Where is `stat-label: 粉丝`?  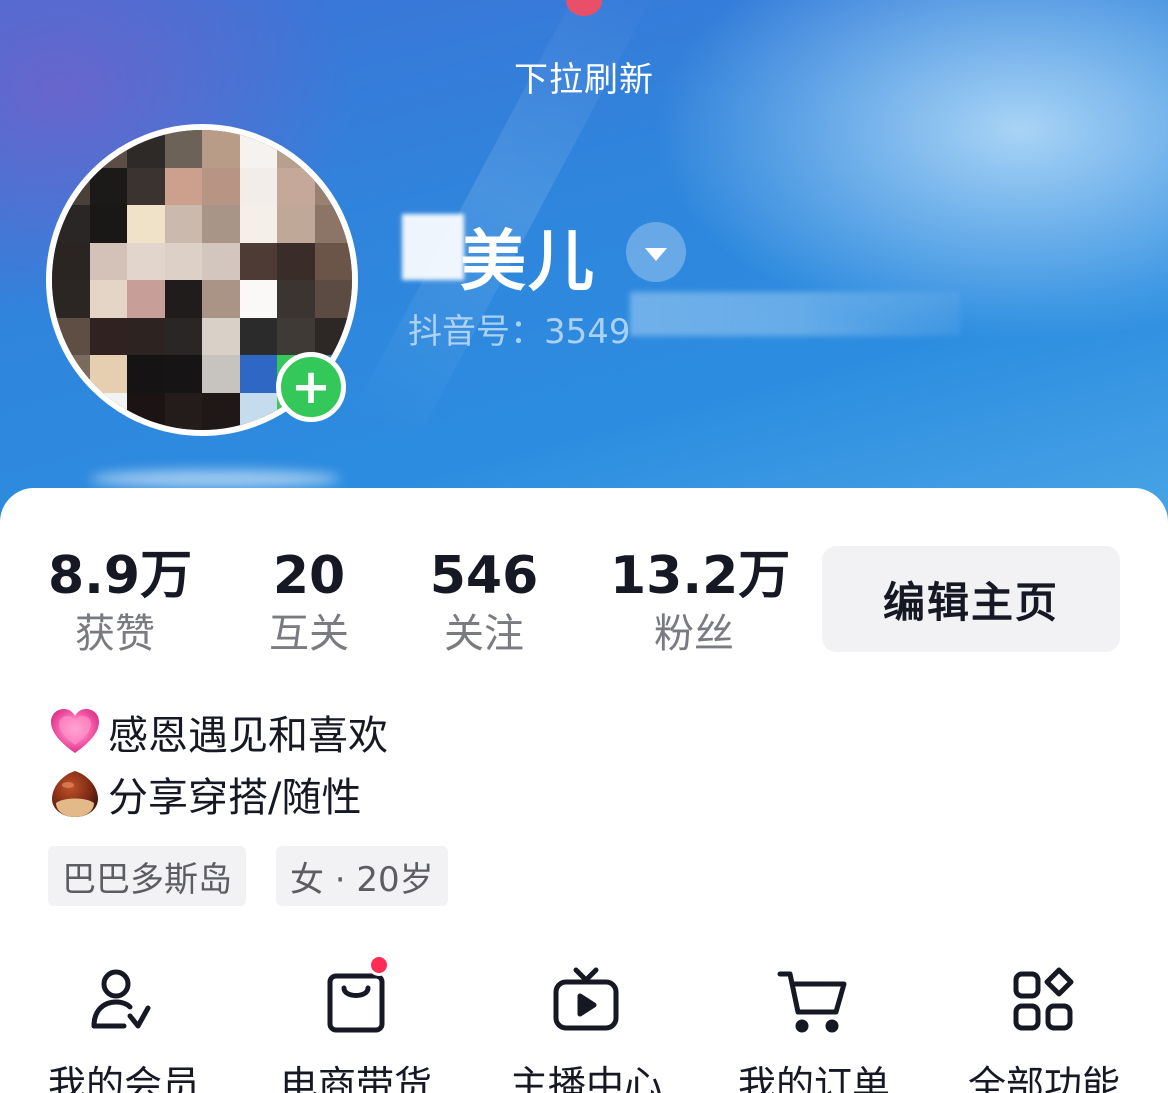
stat-label: 粉丝 is located at coordinates (694, 634).